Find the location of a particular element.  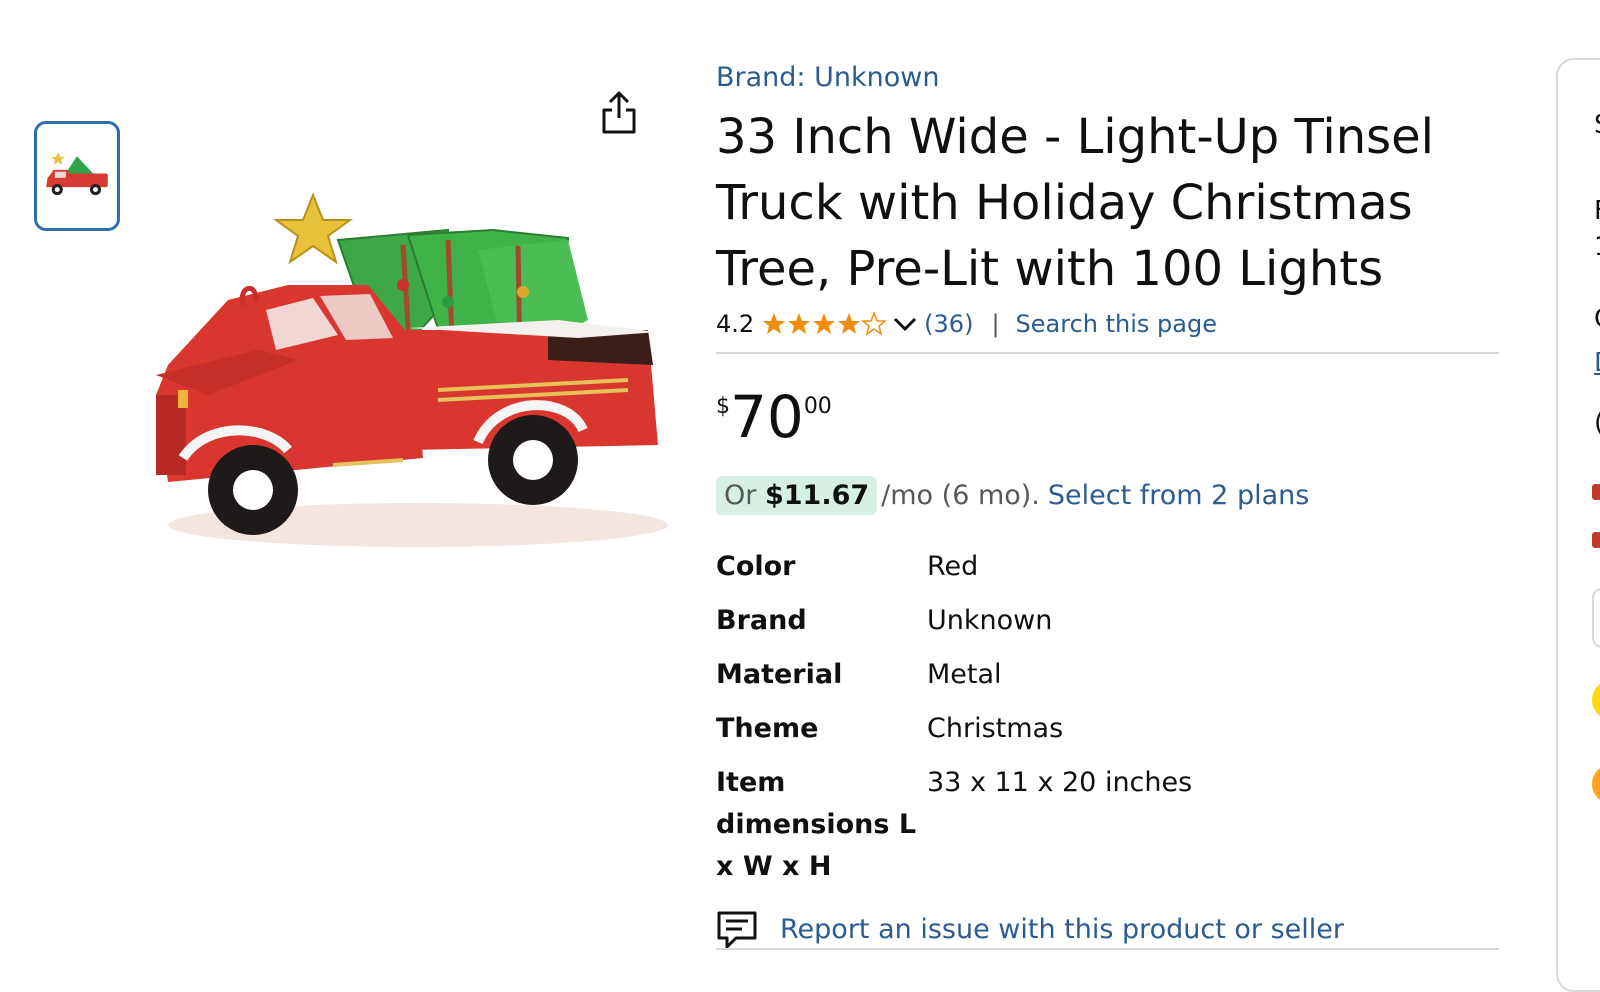

chevron-down-icon is located at coordinates (905, 324).